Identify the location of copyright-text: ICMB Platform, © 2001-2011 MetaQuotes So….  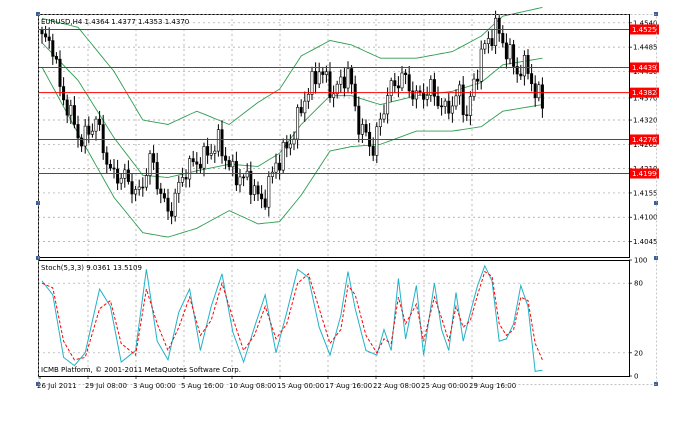
(141, 370).